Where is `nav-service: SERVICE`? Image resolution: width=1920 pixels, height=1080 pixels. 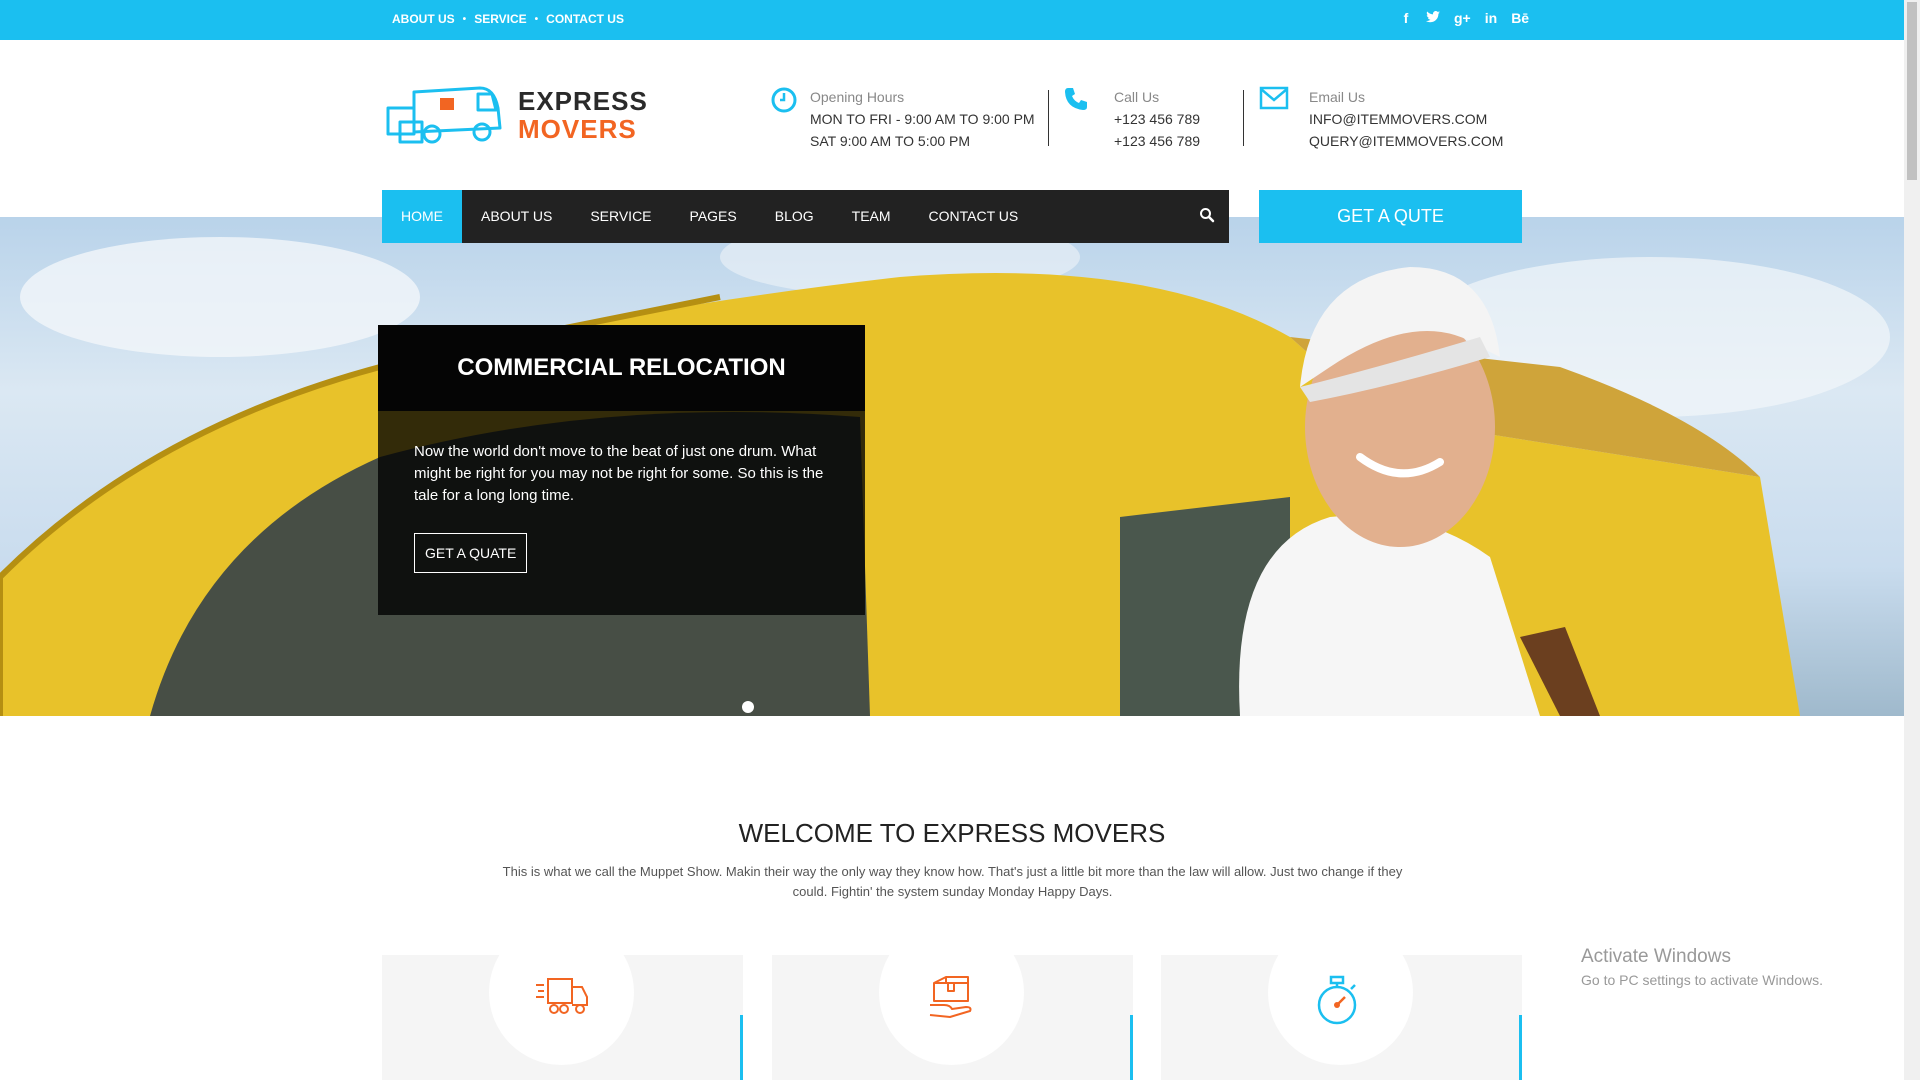
nav-service: SERVICE is located at coordinates (620, 216).